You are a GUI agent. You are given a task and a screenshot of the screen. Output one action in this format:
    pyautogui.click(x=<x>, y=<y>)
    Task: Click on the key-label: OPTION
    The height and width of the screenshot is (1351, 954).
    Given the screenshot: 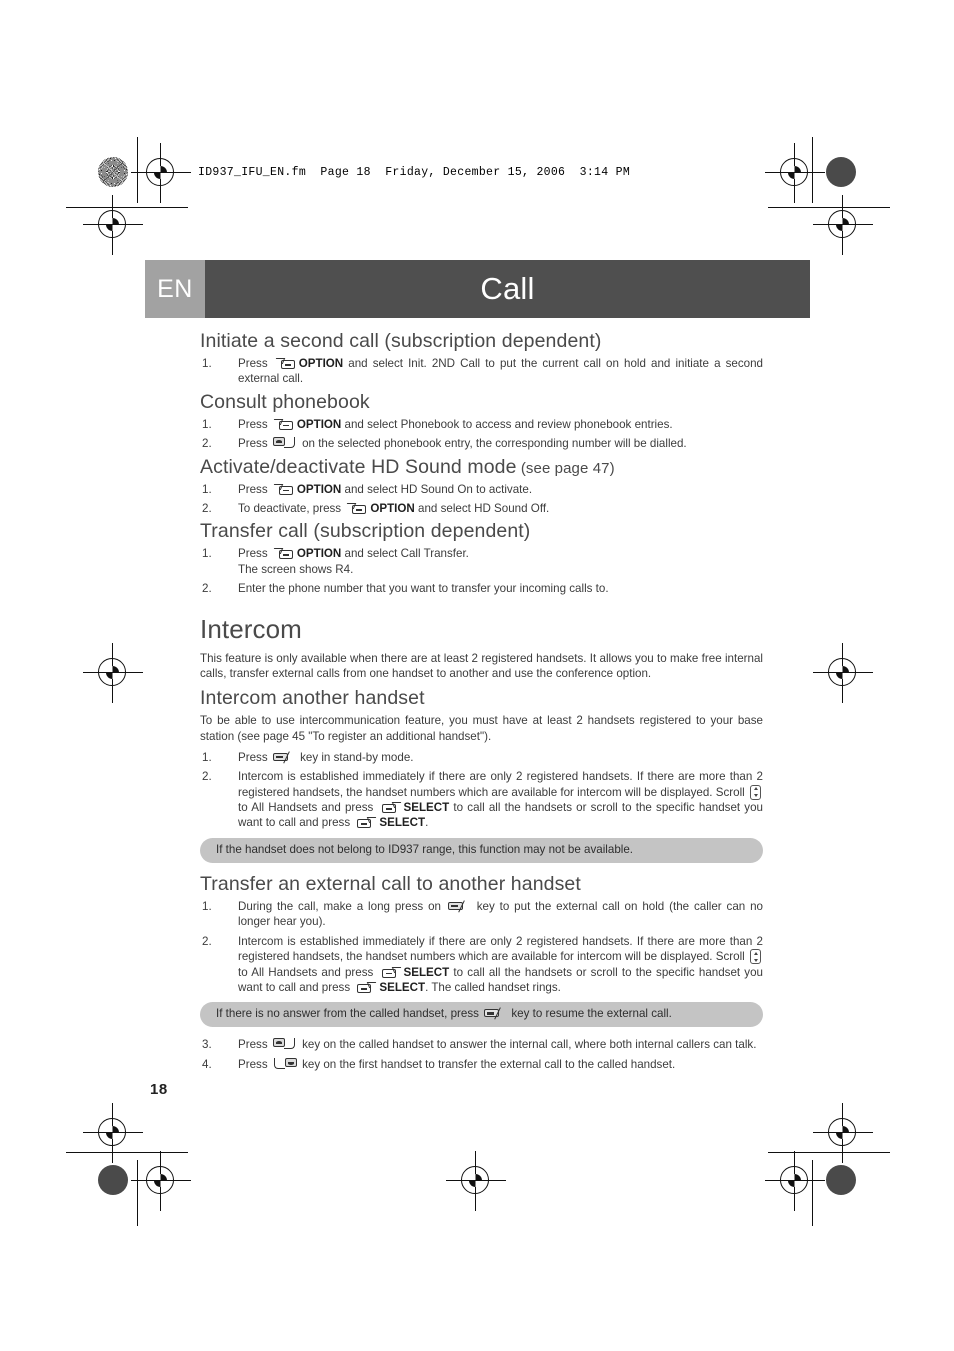 What is the action you would take?
    pyautogui.click(x=392, y=509)
    